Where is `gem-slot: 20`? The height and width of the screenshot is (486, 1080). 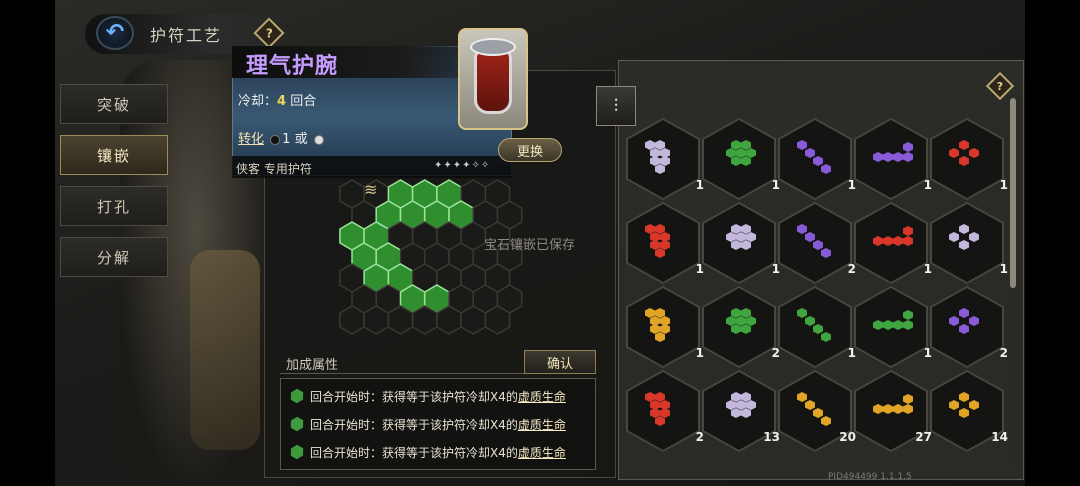 gem-slot: 20 is located at coordinates (817, 411).